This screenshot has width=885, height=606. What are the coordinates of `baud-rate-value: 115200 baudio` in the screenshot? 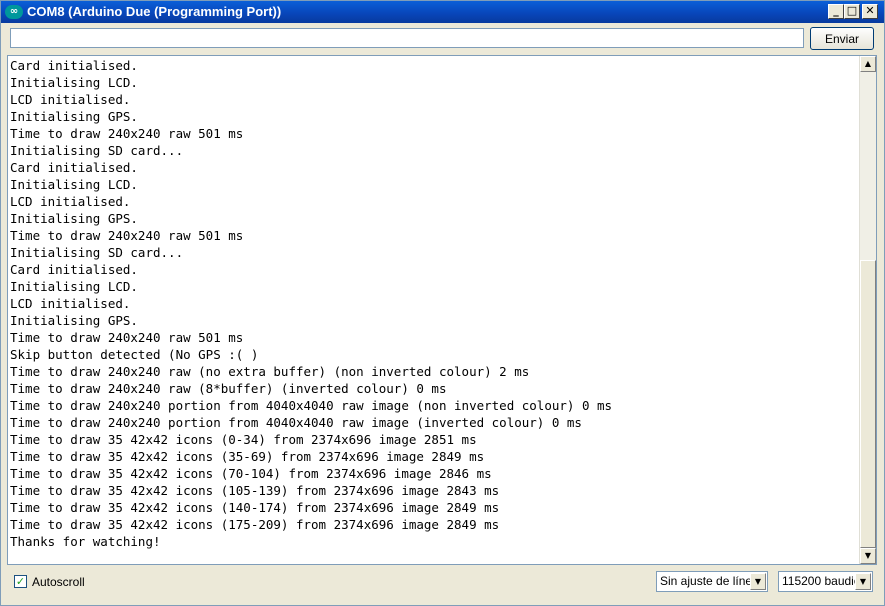 It's located at (821, 581).